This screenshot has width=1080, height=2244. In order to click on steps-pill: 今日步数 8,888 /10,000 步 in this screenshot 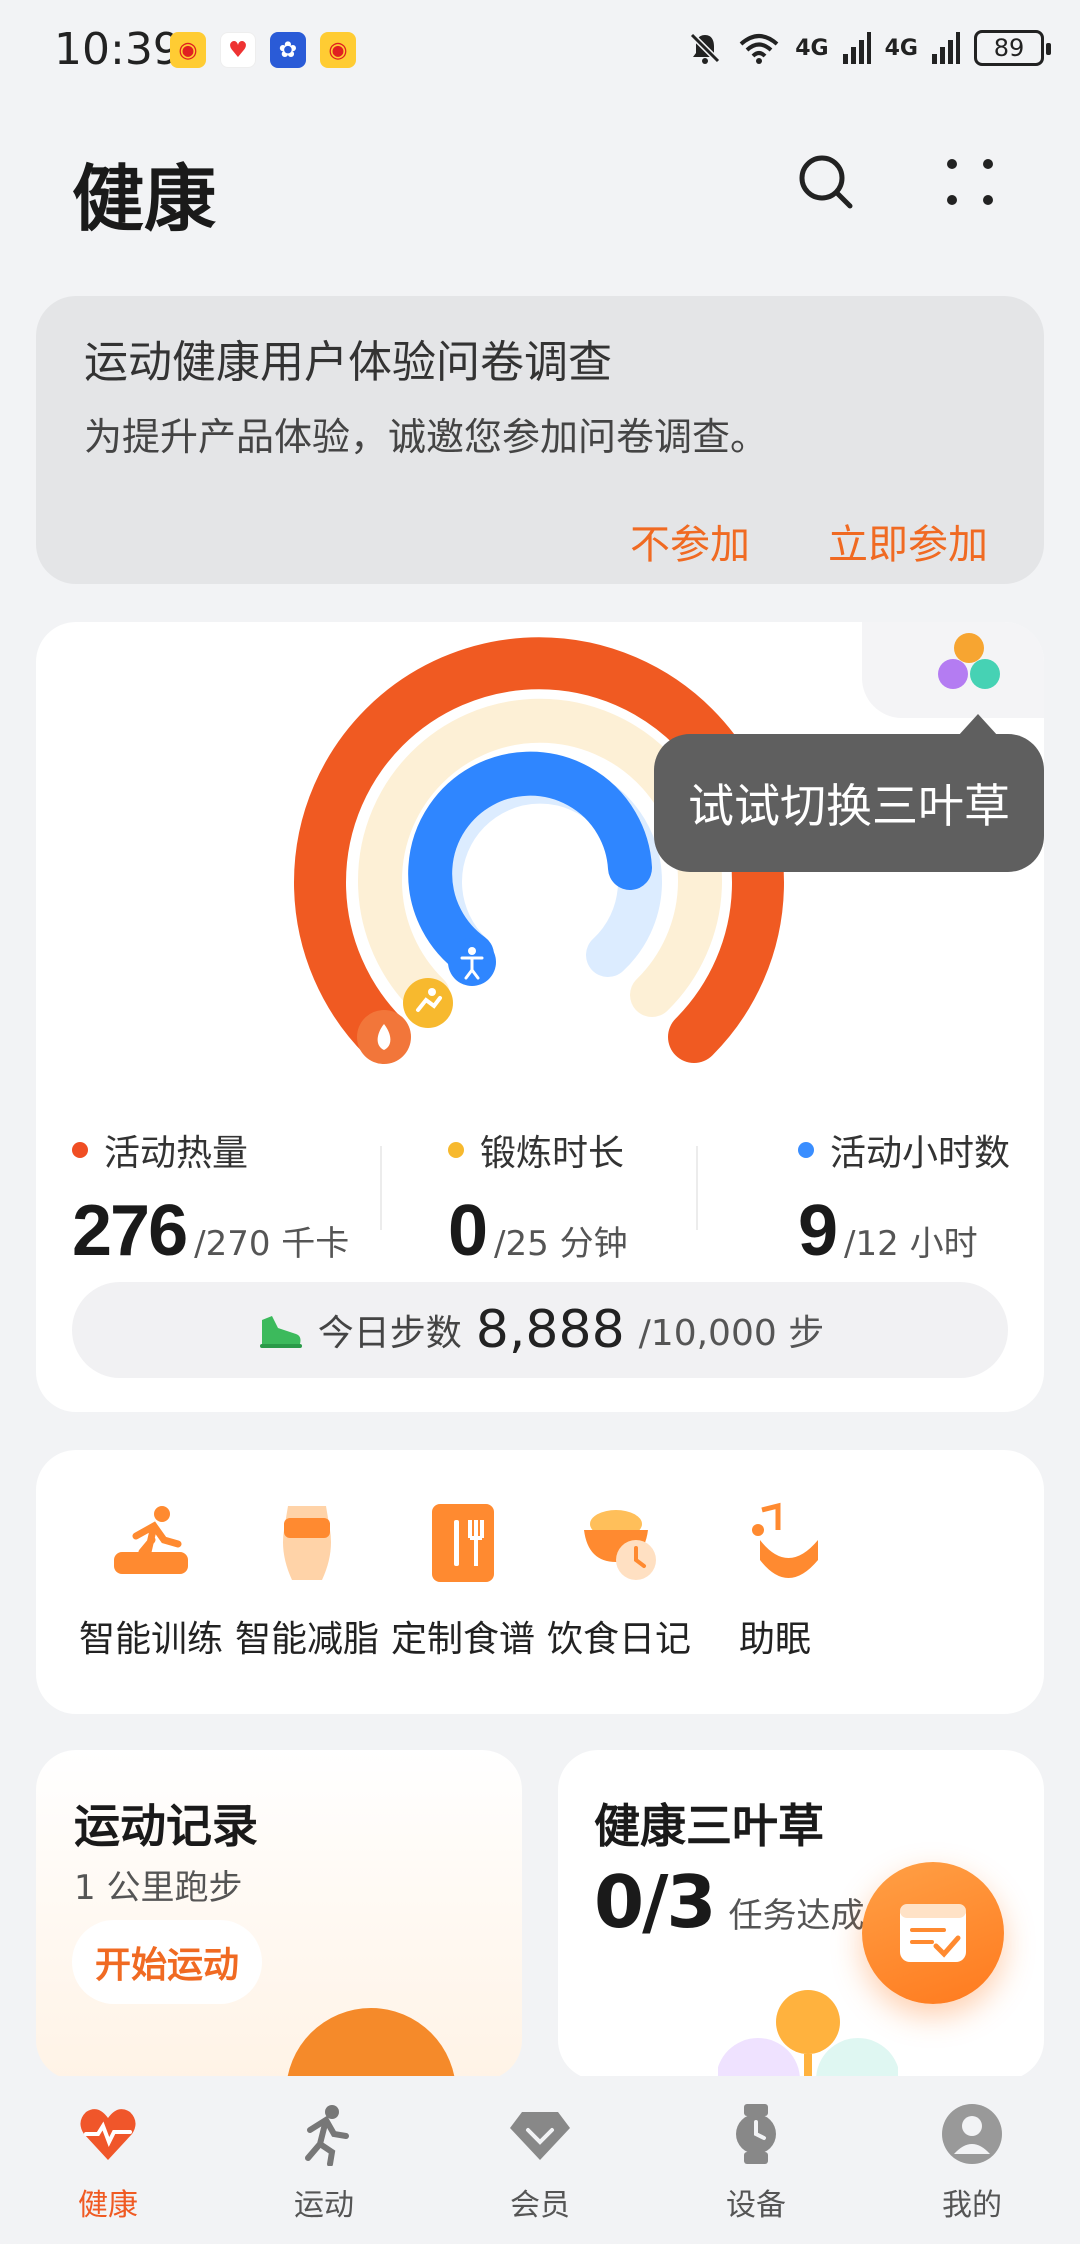, I will do `click(540, 1330)`.